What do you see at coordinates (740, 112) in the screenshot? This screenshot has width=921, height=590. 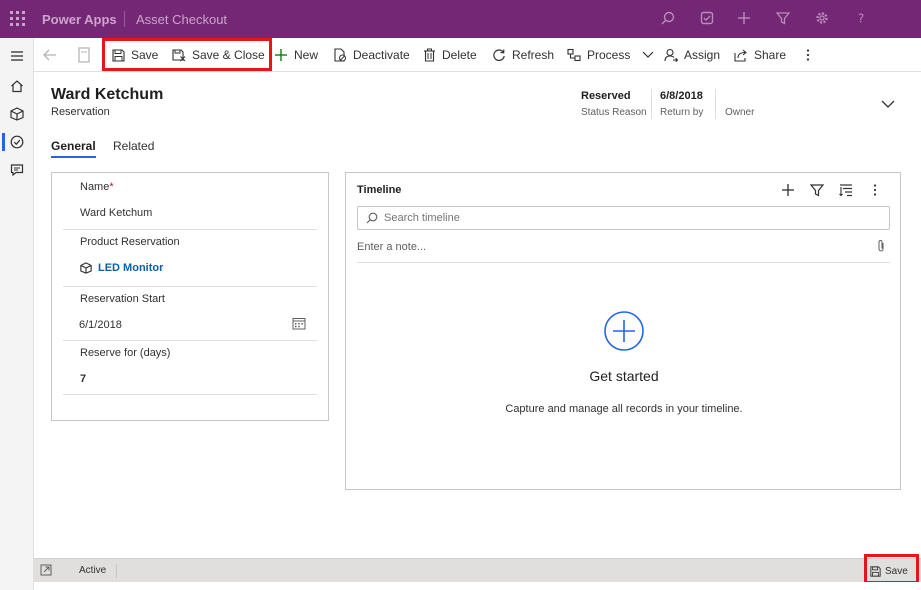 I see `header-field-label: Owner` at bounding box center [740, 112].